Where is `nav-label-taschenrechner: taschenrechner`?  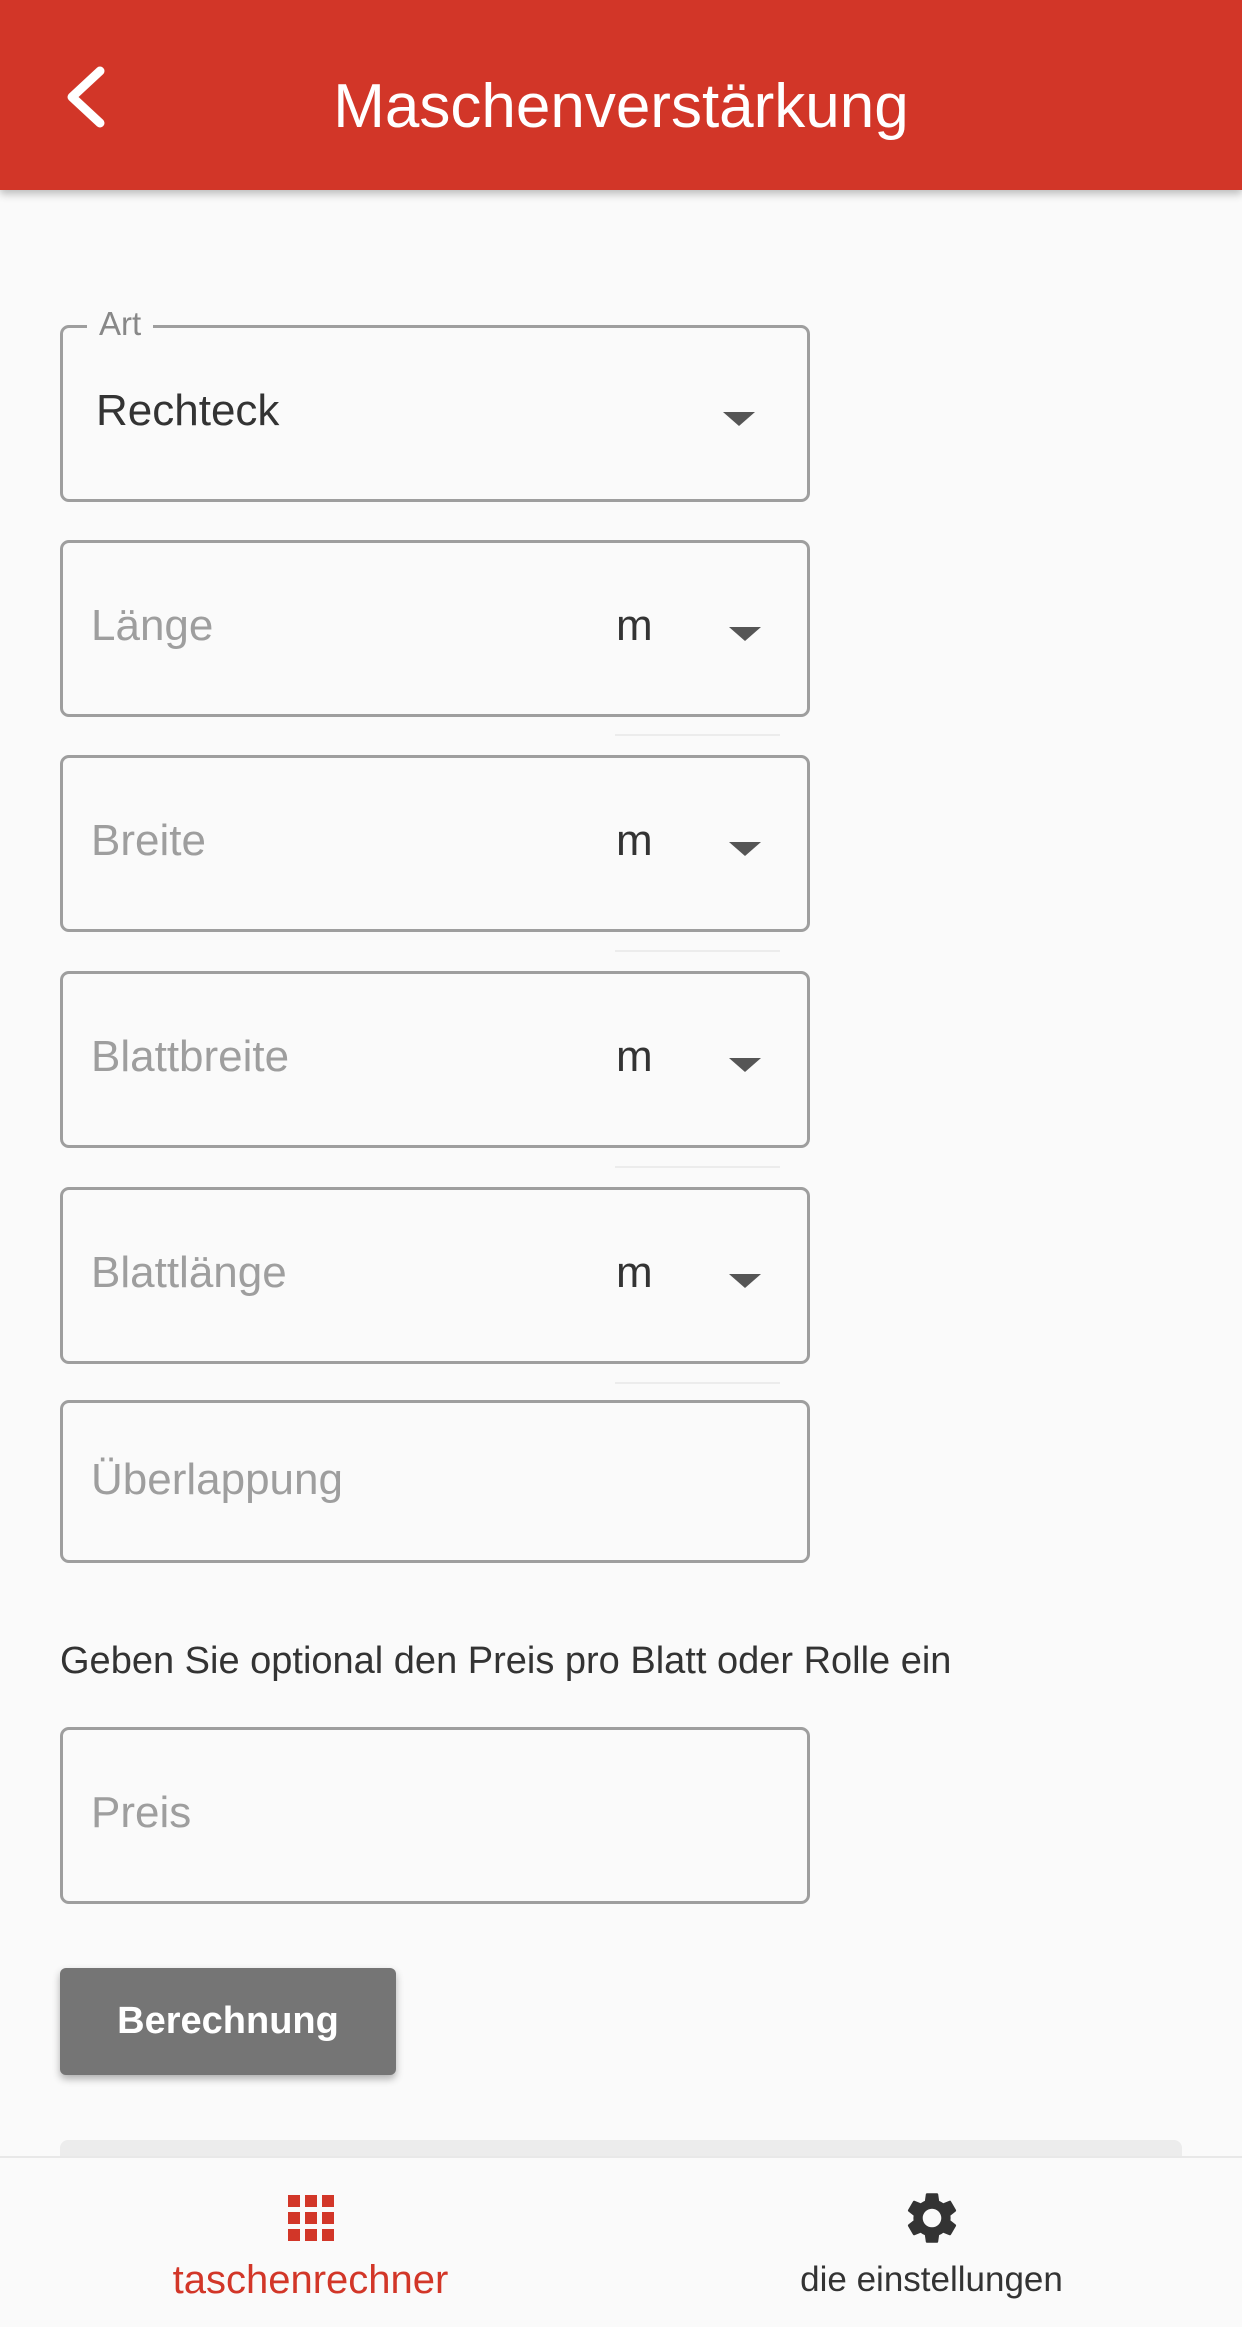
nav-label-taschenrechner: taschenrechner is located at coordinates (310, 2280).